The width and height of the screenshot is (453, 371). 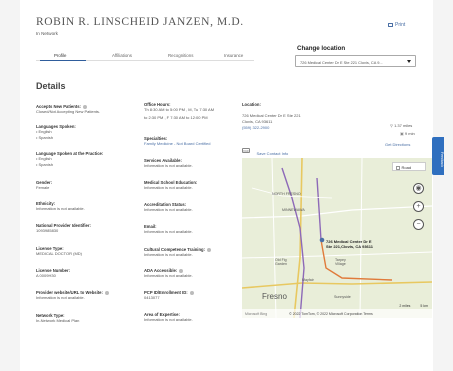 I want to click on map-scale: 2 miles 5 km, so click(x=413, y=306).